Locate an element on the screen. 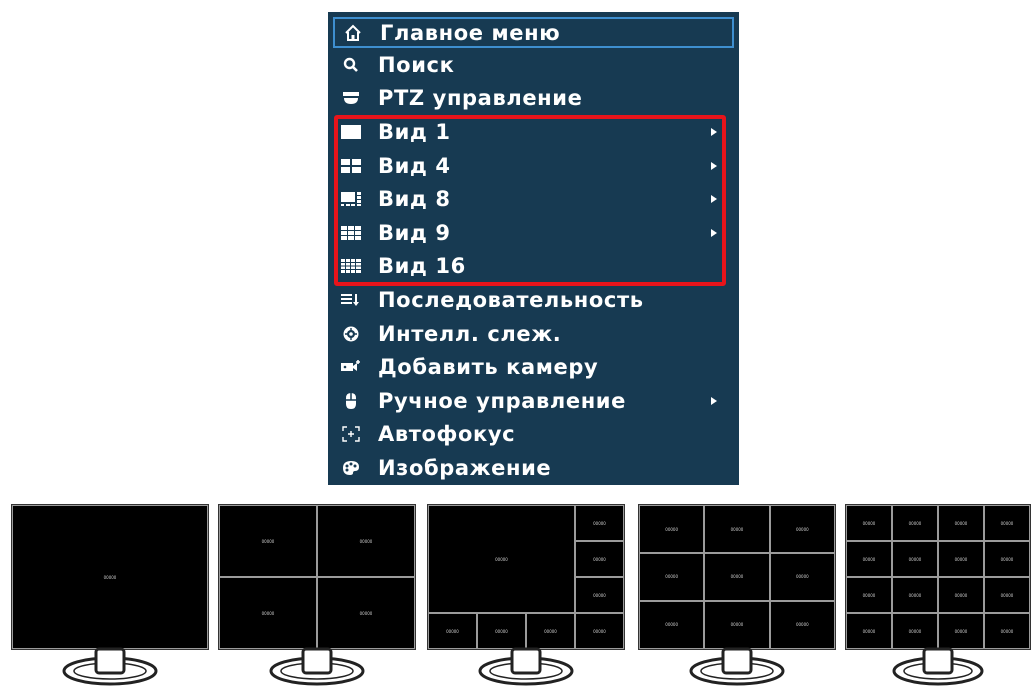 The height and width of the screenshot is (687, 1033). menu-item-smart-track: Интелл. слеж. is located at coordinates (533, 334).